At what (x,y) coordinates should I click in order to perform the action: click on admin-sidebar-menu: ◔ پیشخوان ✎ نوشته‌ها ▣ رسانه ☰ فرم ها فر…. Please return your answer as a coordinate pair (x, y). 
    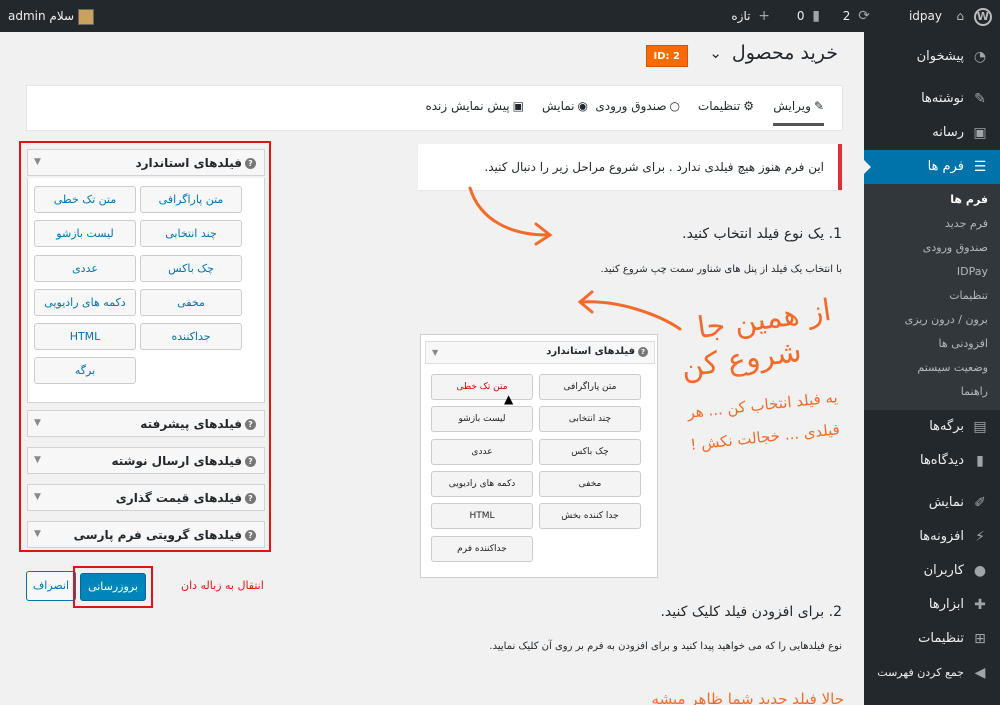
    Looking at the image, I should click on (932, 368).